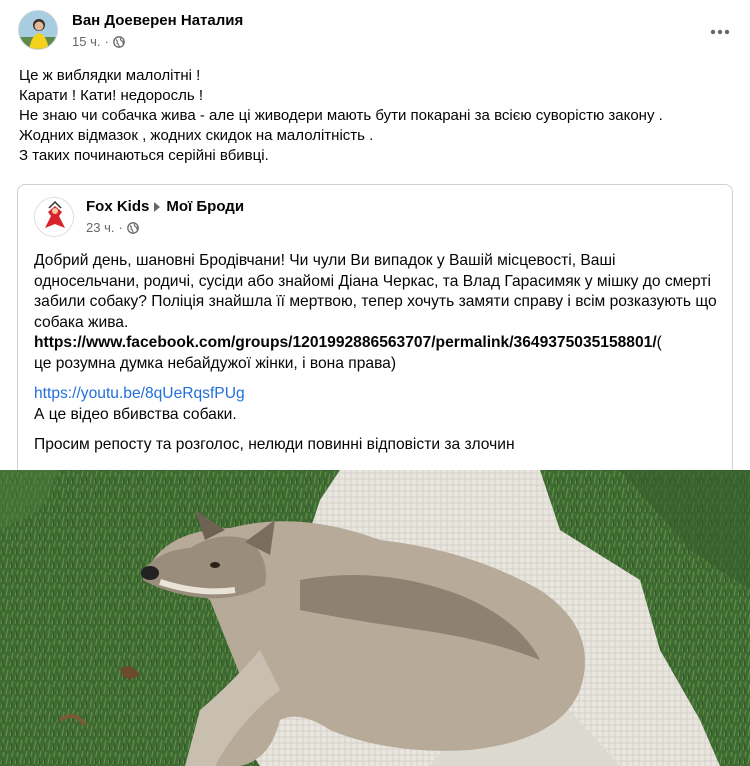 The height and width of the screenshot is (766, 750). What do you see at coordinates (165, 206) in the screenshot?
I see `shared-page-title: Fox Kids Мої Броди` at bounding box center [165, 206].